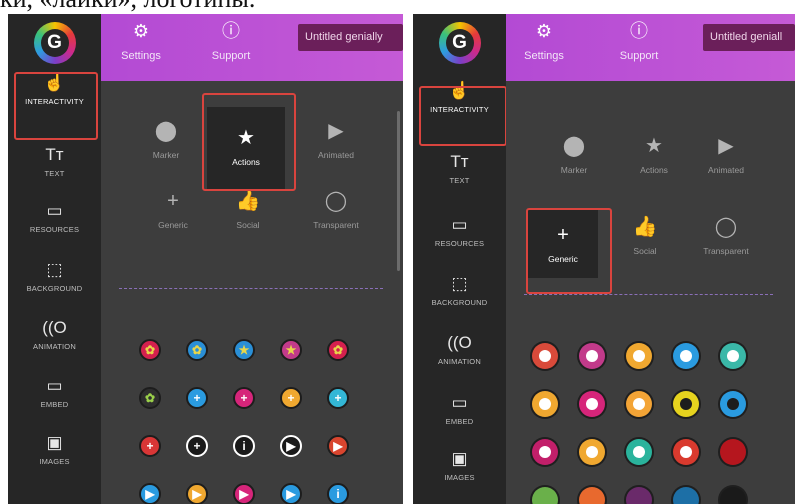 Image resolution: width=795 pixels, height=504 pixels. What do you see at coordinates (645, 227) in the screenshot?
I see `thumbs-up-icon: 👍` at bounding box center [645, 227].